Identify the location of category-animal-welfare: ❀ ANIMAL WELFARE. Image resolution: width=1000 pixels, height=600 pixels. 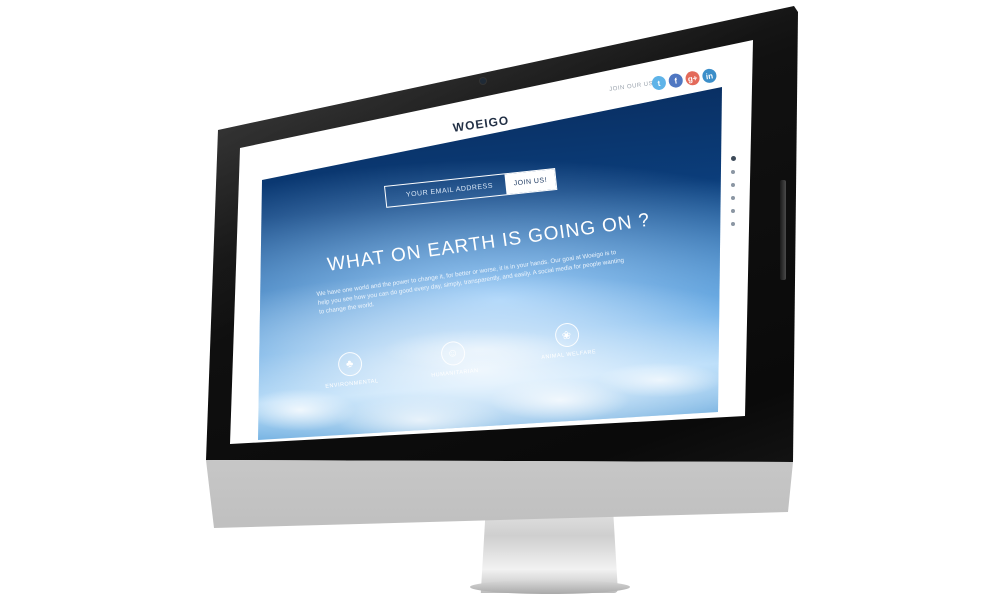
(567, 340).